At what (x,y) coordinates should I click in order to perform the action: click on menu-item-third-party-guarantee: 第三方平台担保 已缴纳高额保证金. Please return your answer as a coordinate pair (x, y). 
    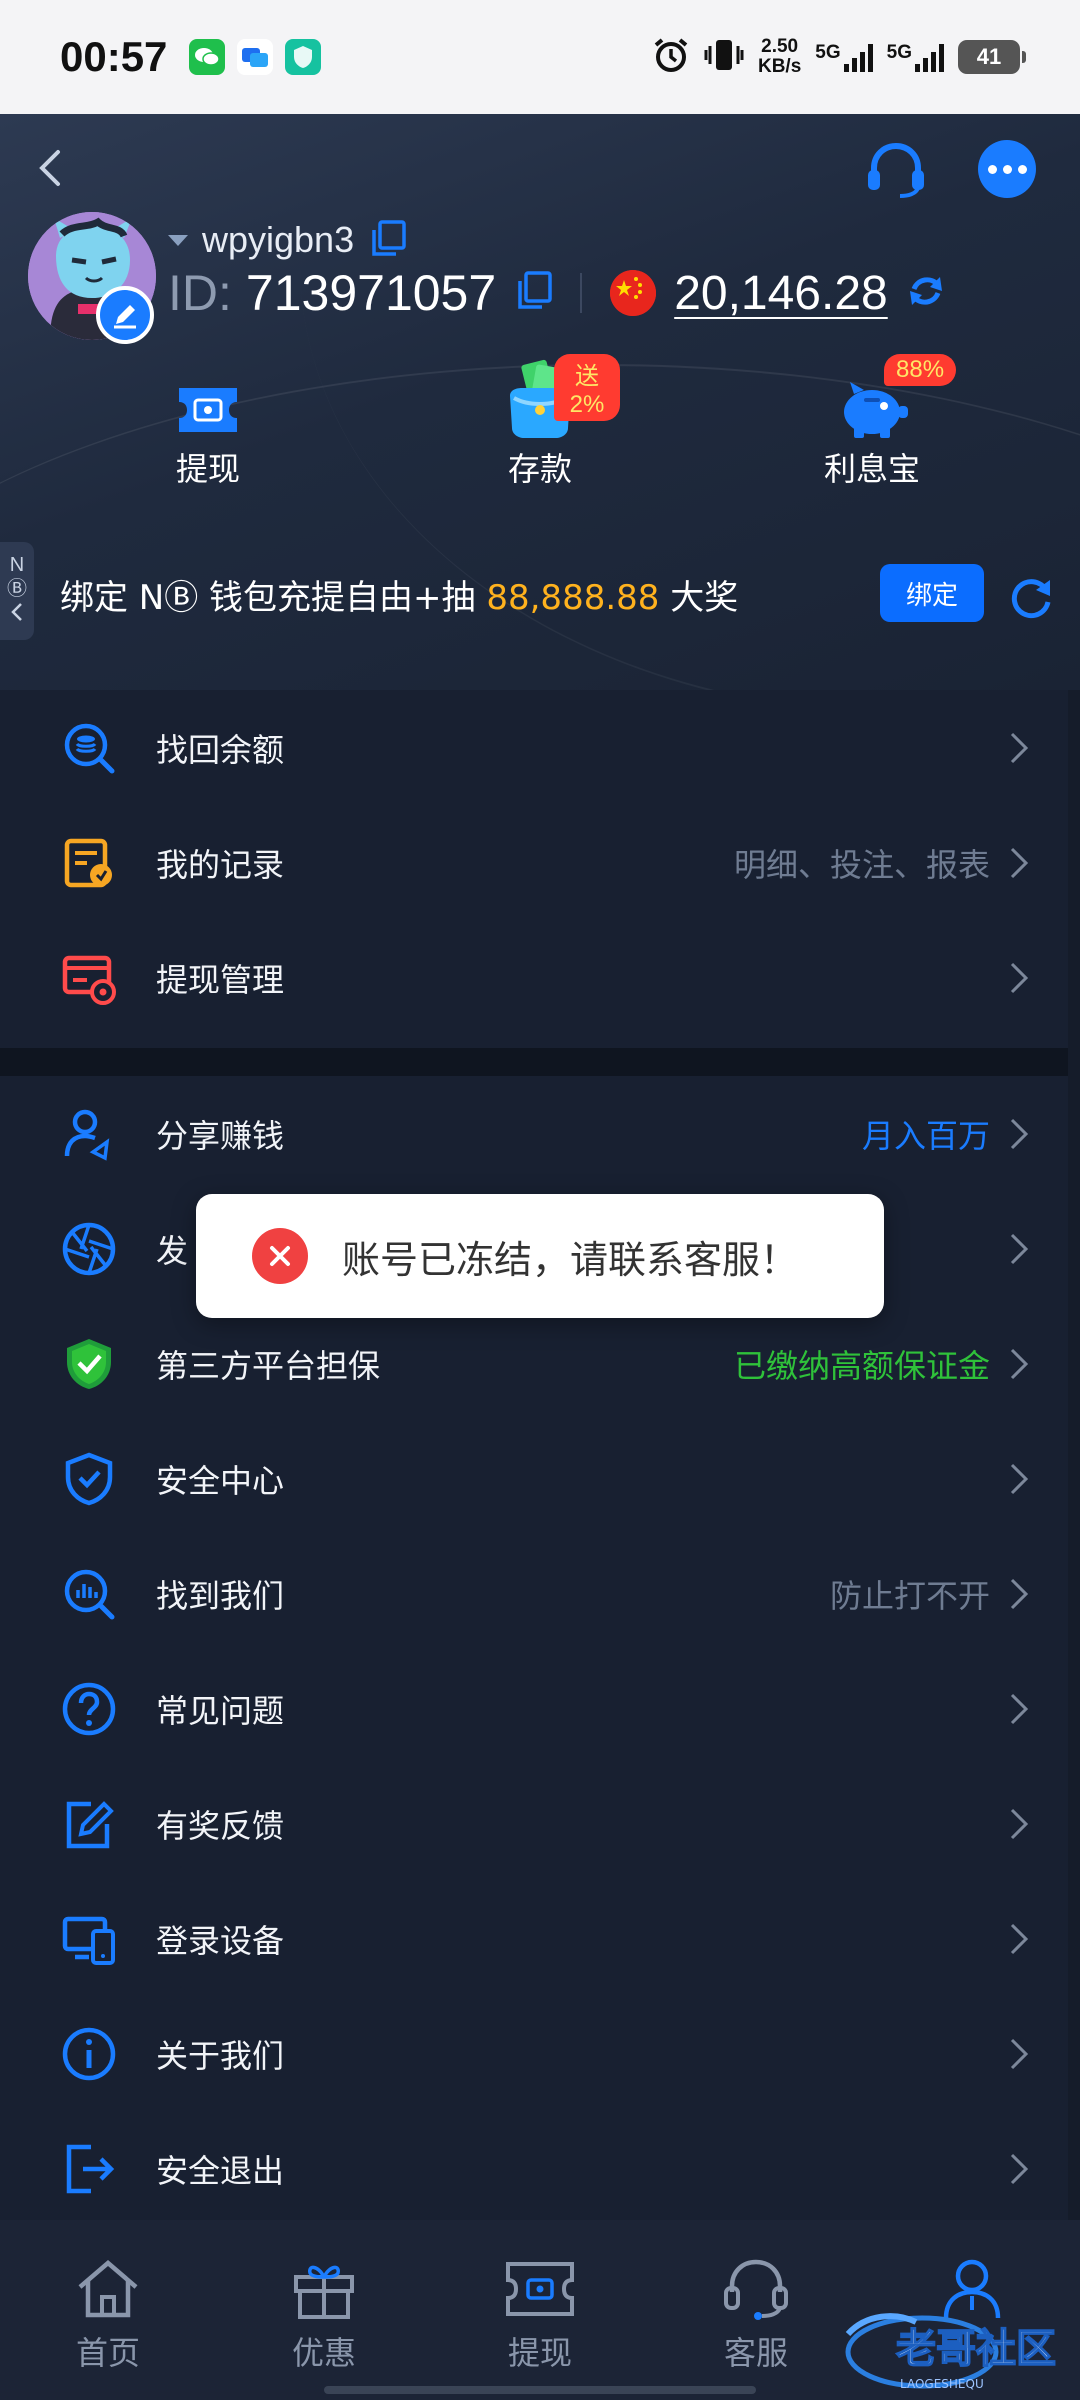
    Looking at the image, I should click on (534, 1363).